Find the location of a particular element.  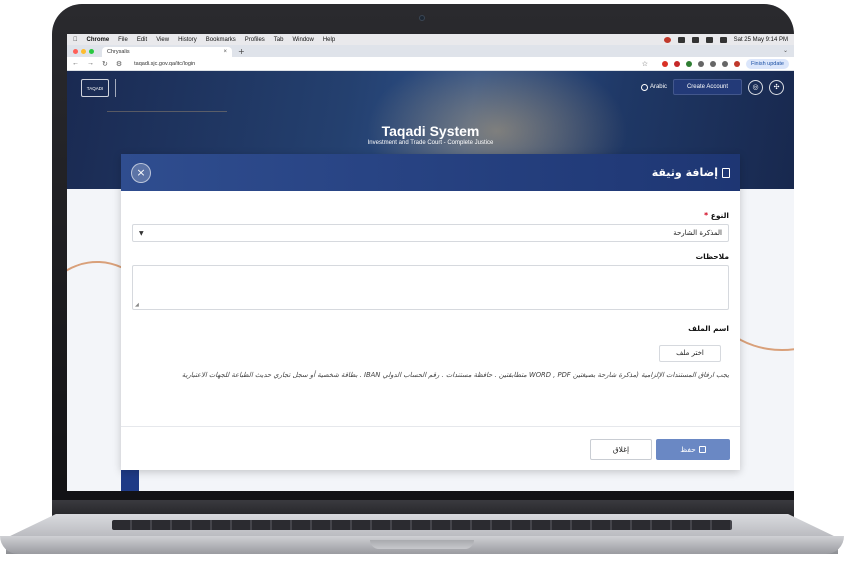

menu-help: Help is located at coordinates (329, 40).